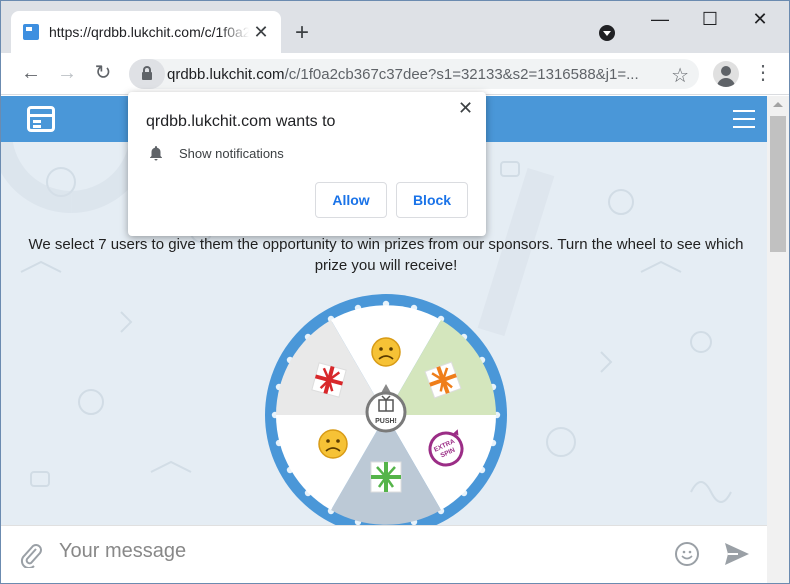  I want to click on profile-avatar, so click(726, 74).